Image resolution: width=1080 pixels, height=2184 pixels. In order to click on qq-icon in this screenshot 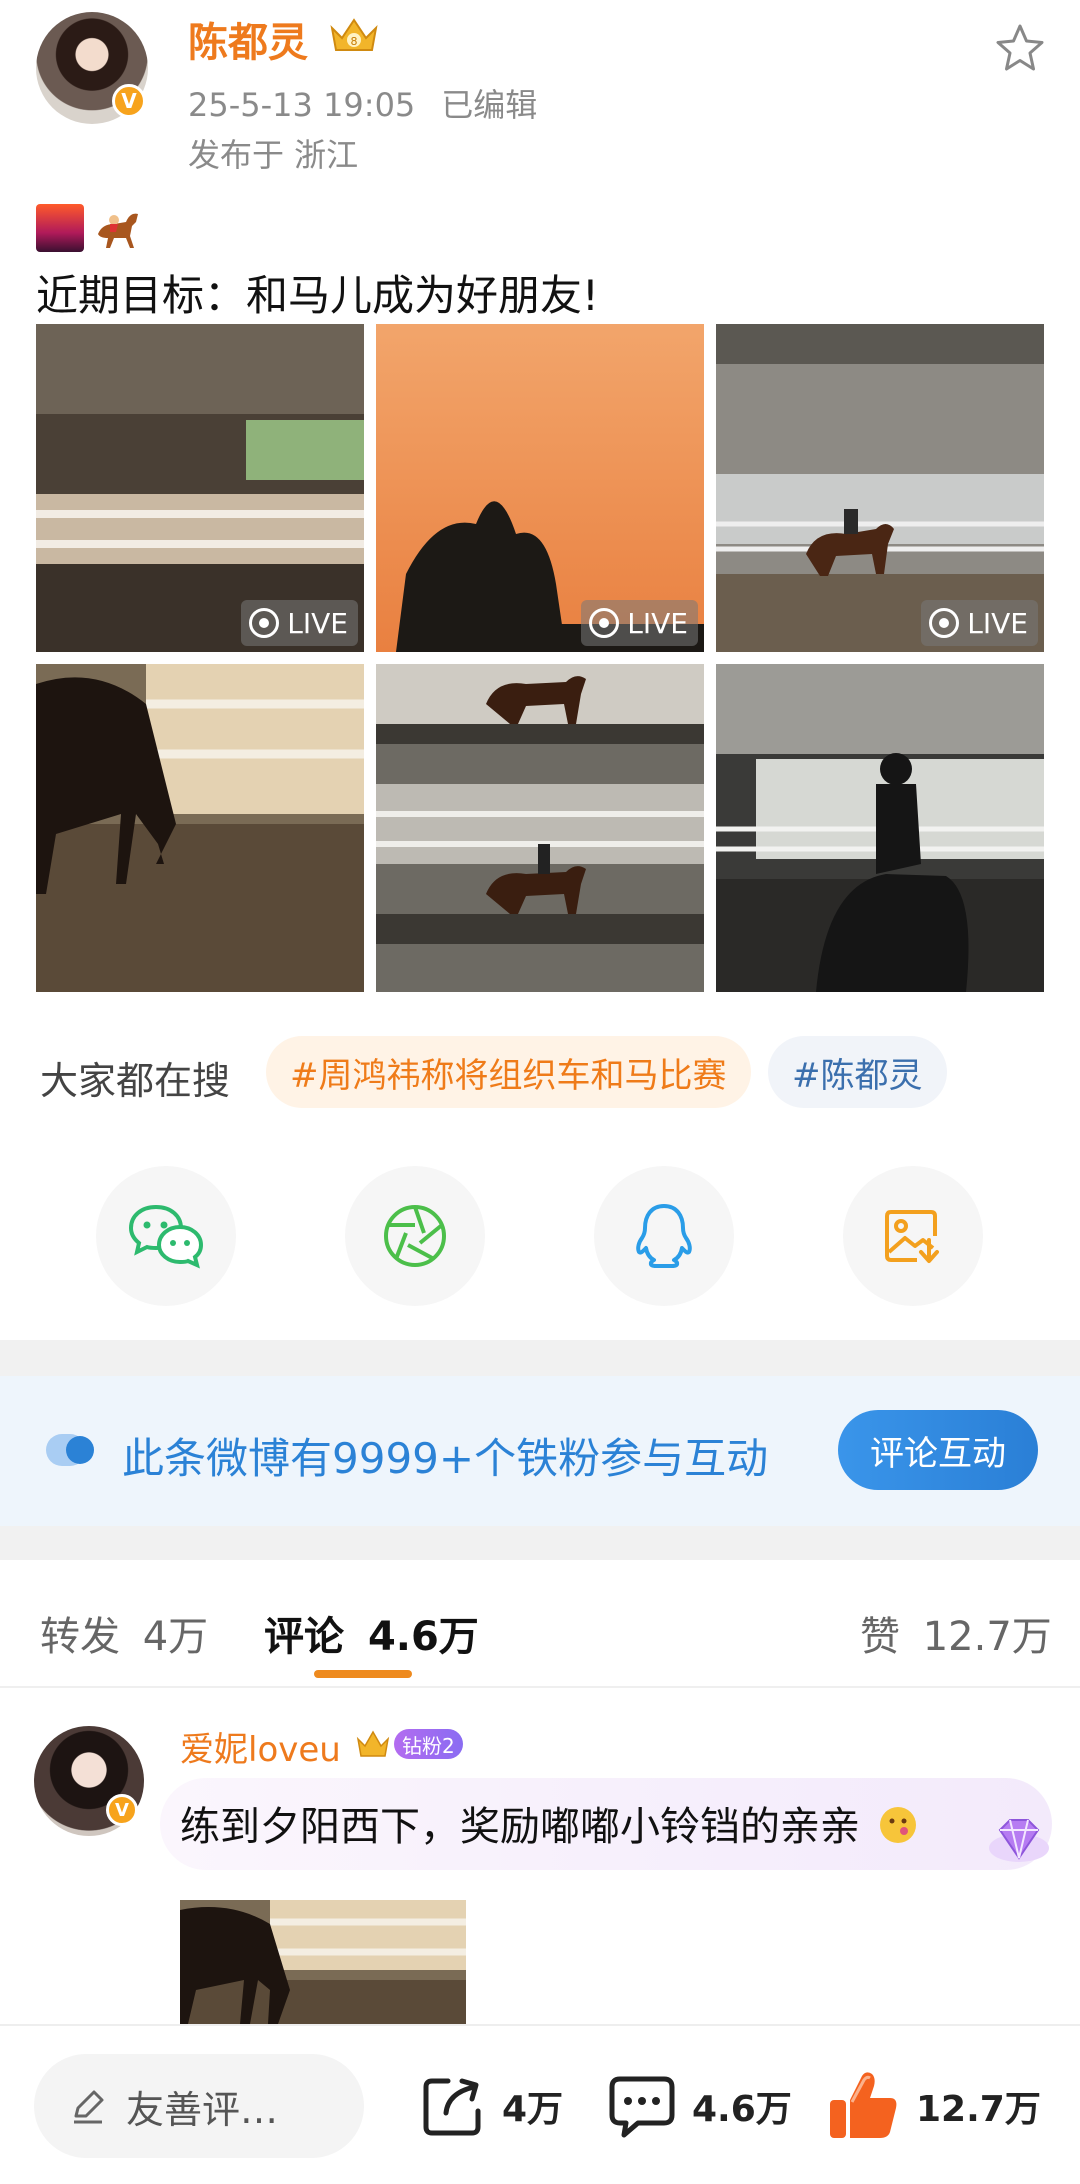, I will do `click(664, 1236)`.